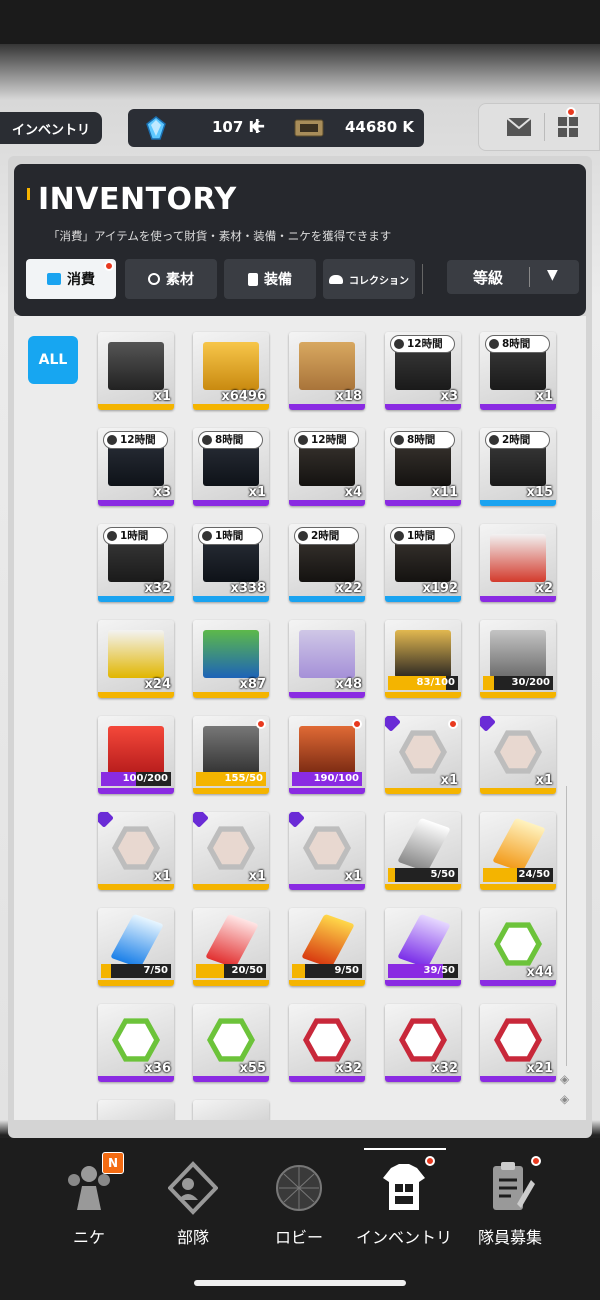 The image size is (600, 1300). What do you see at coordinates (270, 279) in the screenshot?
I see `tab-equipment: 装備` at bounding box center [270, 279].